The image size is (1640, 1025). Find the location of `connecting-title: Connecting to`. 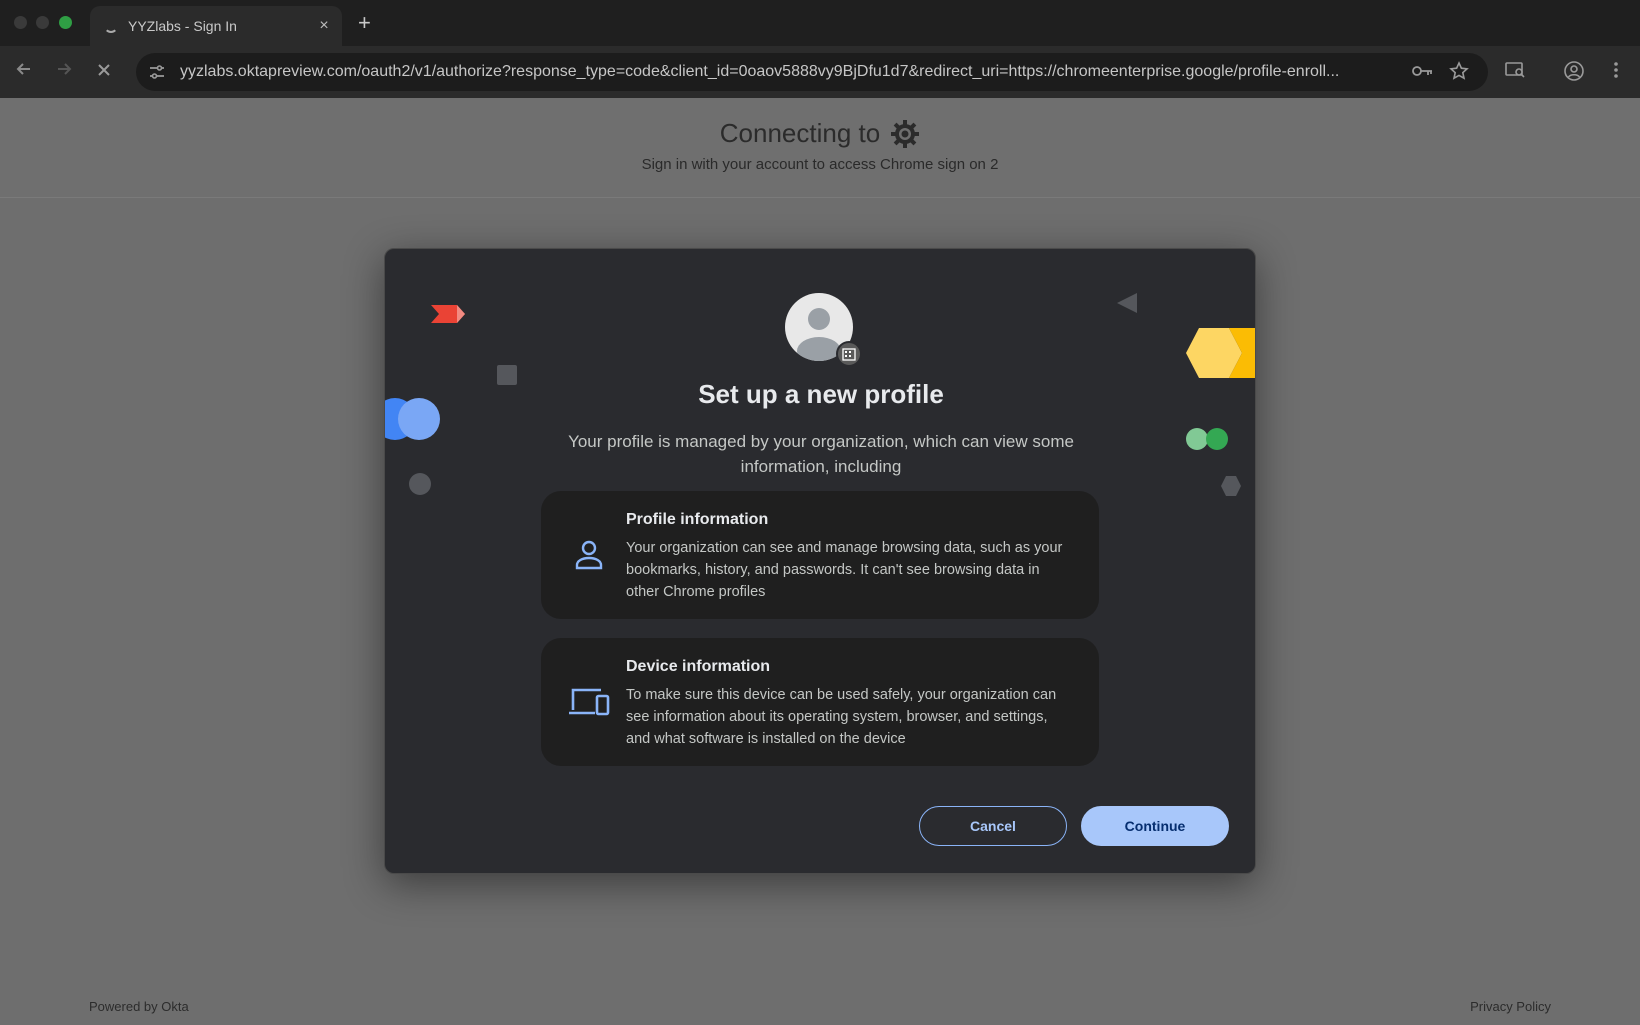

connecting-title: Connecting to is located at coordinates (820, 133).